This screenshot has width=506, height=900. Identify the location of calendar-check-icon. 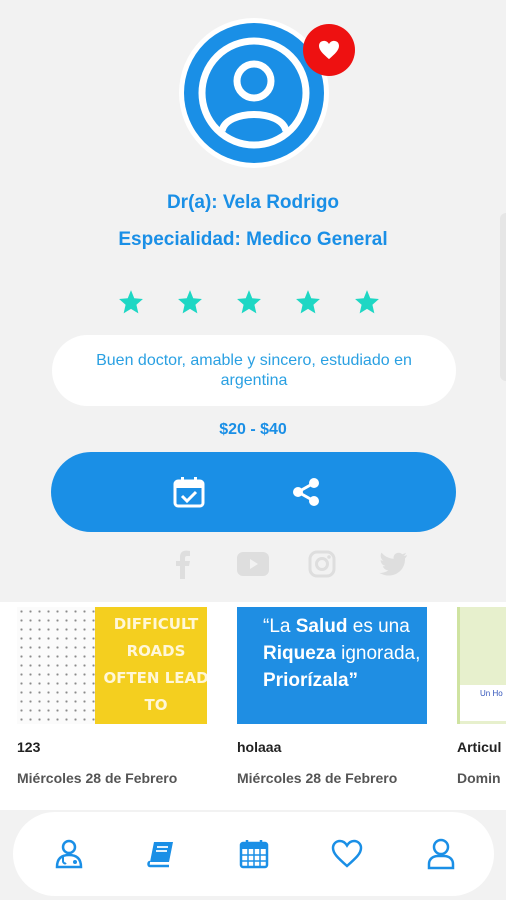
(189, 492).